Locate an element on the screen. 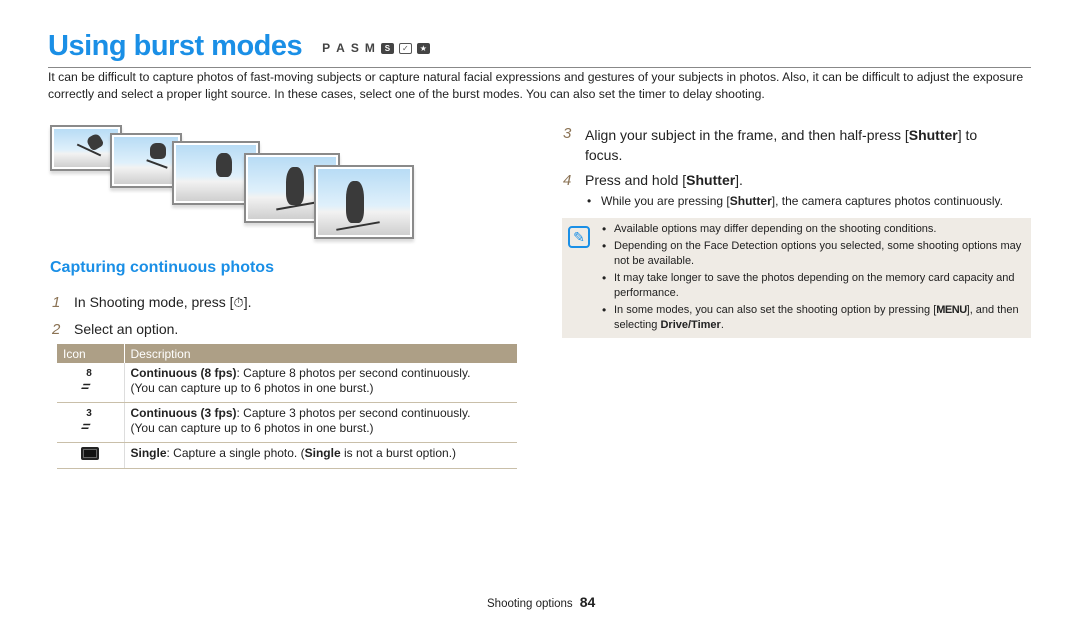 The width and height of the screenshot is (1080, 630). footer-section: Shooting options is located at coordinates (530, 604).